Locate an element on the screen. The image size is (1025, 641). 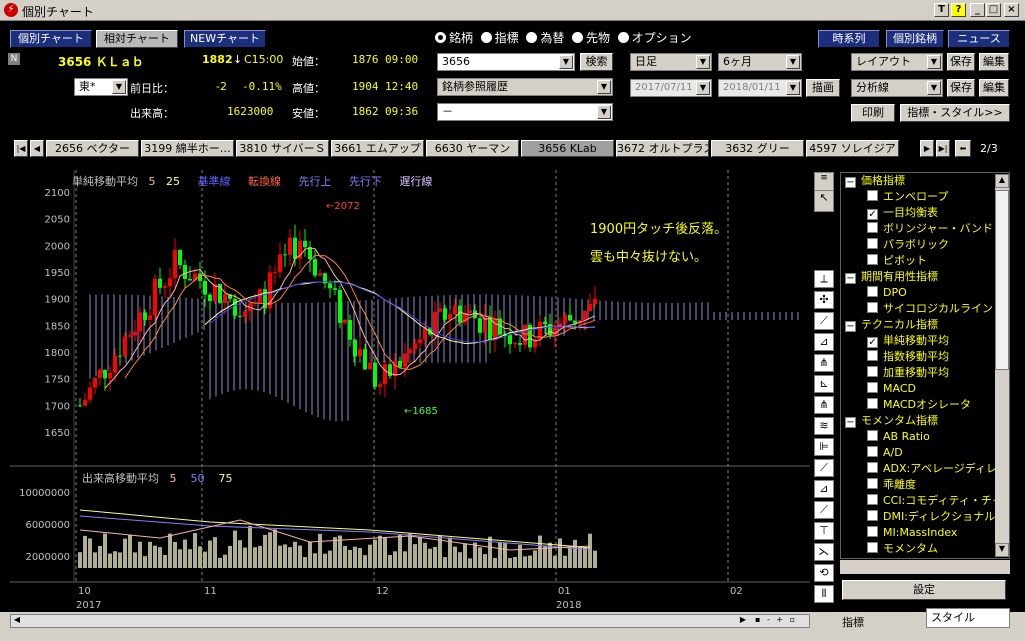
indicator-scrollbar: ▲ ▼ is located at coordinates (1002, 365).